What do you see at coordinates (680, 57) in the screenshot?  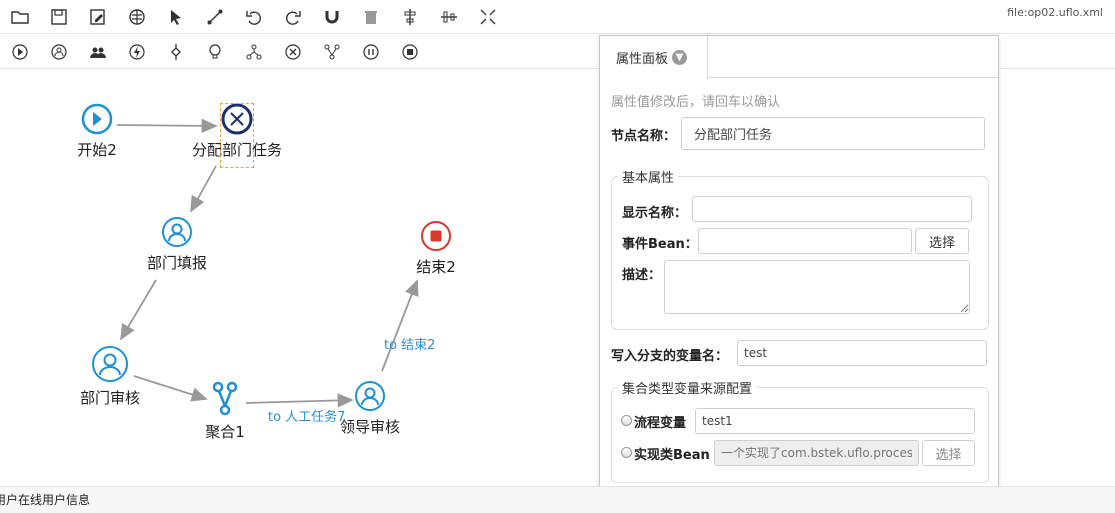 I see `collapse-arrow-icon: ▼` at bounding box center [680, 57].